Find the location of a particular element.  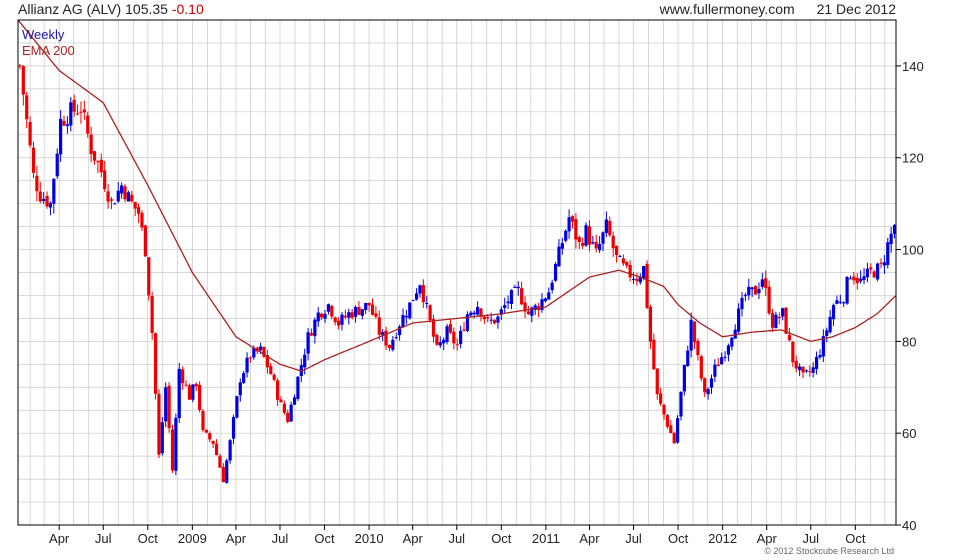

x-tick-label: Apr is located at coordinates (589, 538).